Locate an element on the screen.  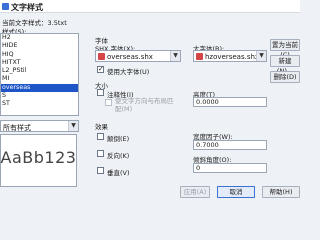
shx-font-icon is located at coordinates (101, 56).